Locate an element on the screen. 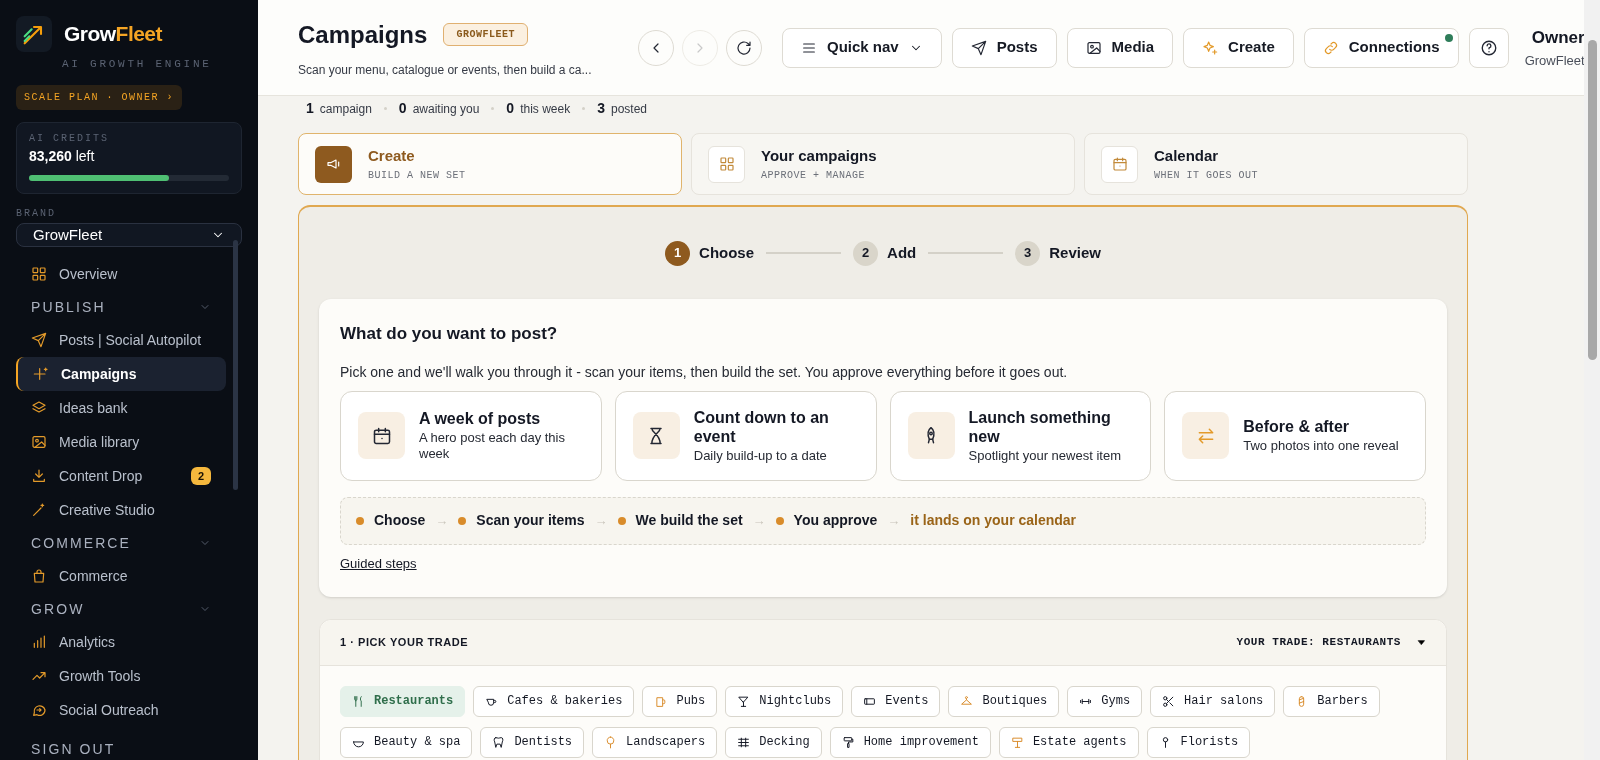 The height and width of the screenshot is (760, 1600). user-name: Owner is located at coordinates (1558, 38).